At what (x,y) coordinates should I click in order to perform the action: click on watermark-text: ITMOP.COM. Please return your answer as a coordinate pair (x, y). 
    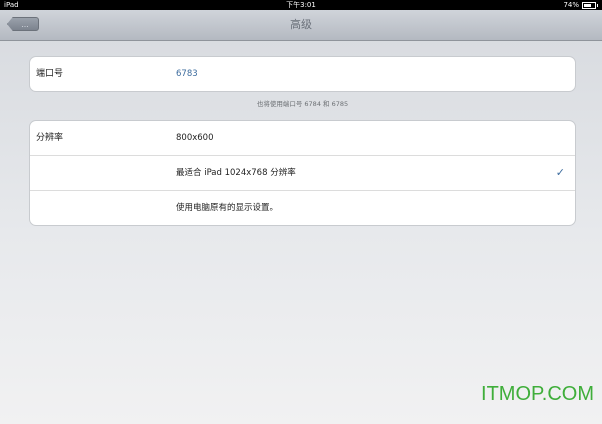
    Looking at the image, I should click on (537, 394).